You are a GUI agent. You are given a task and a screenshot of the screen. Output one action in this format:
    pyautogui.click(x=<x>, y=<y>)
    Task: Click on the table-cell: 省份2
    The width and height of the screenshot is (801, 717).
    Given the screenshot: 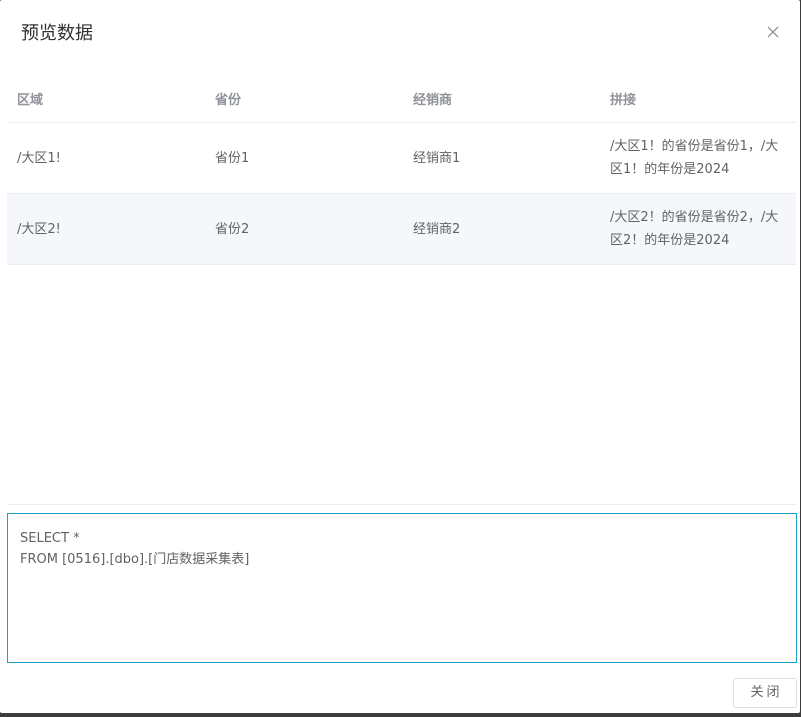 What is the action you would take?
    pyautogui.click(x=232, y=229)
    